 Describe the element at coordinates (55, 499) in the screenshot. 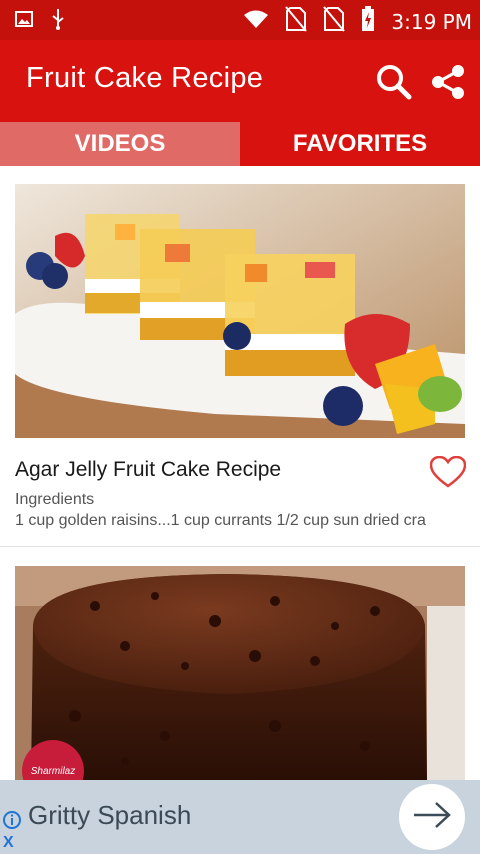

I see `recipe-subtitle: Ingredients` at that location.